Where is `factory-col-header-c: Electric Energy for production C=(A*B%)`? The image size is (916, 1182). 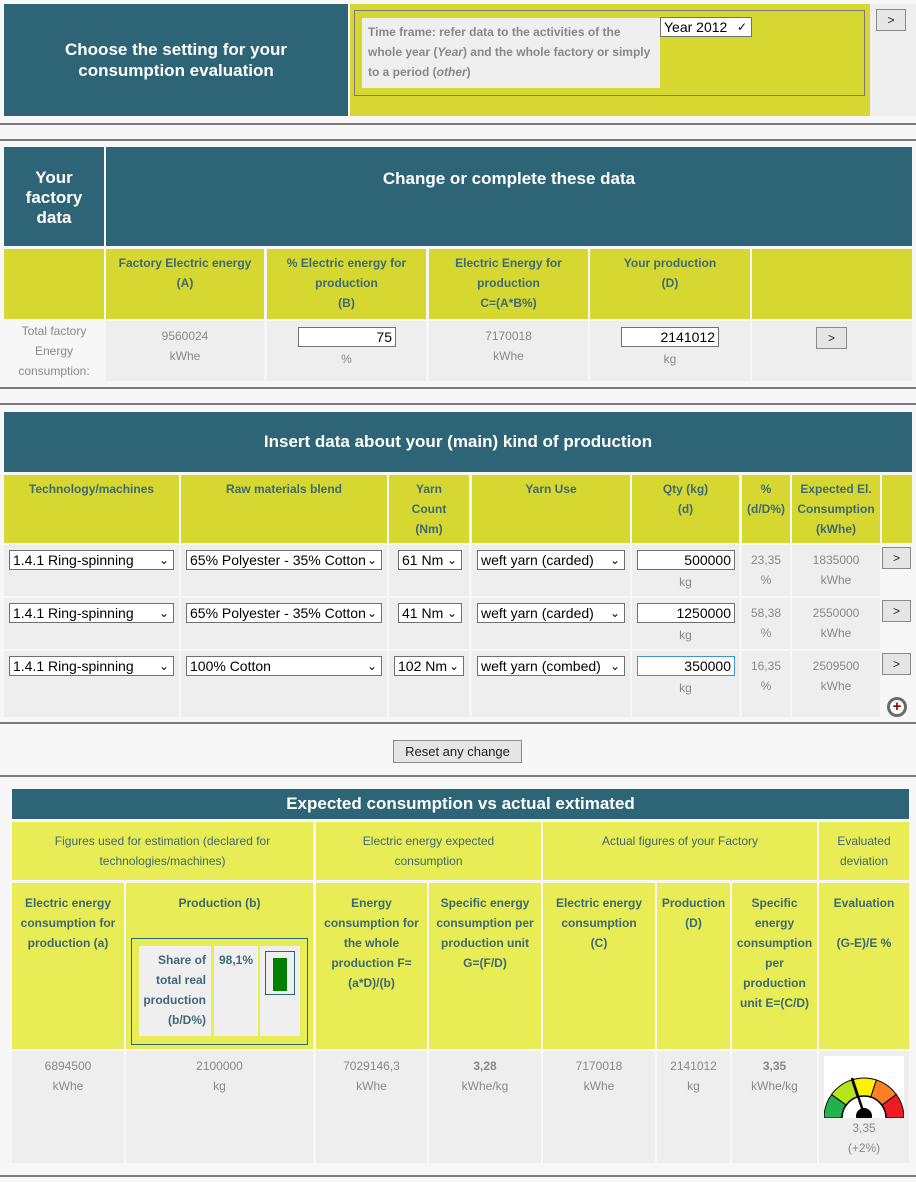 factory-col-header-c: Electric Energy for production C=(A*B%) is located at coordinates (508, 284).